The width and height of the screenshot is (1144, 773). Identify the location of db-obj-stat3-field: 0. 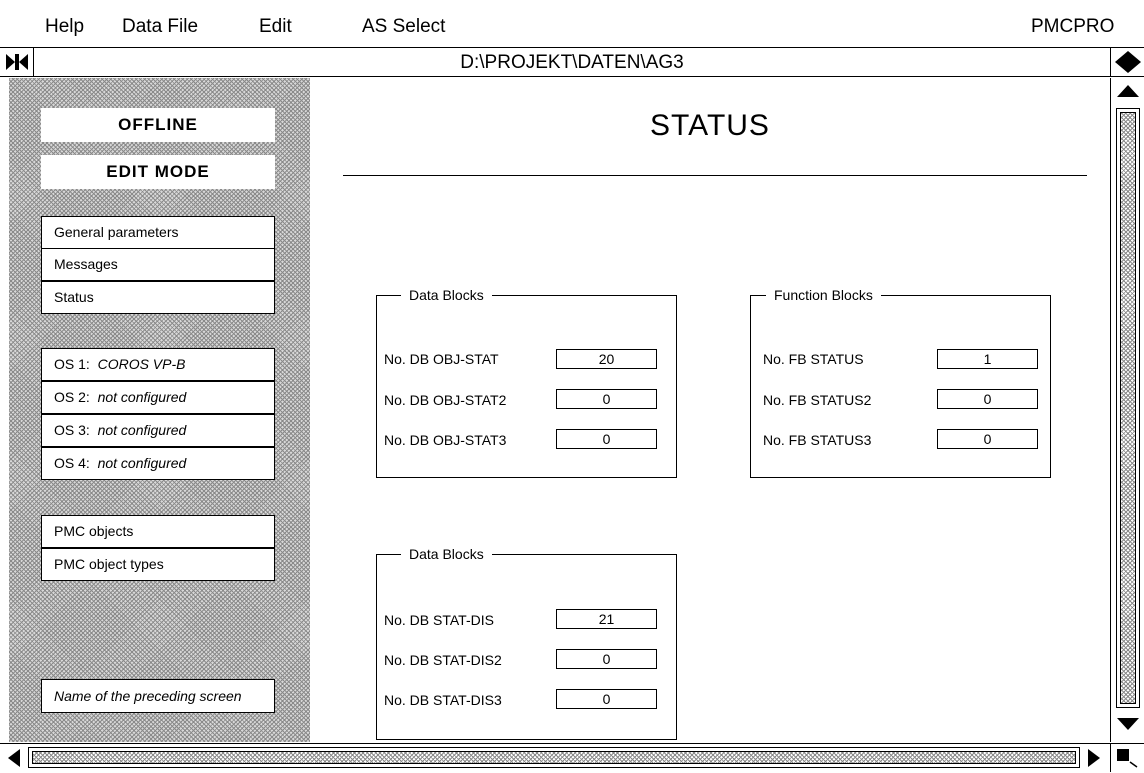
(606, 439).